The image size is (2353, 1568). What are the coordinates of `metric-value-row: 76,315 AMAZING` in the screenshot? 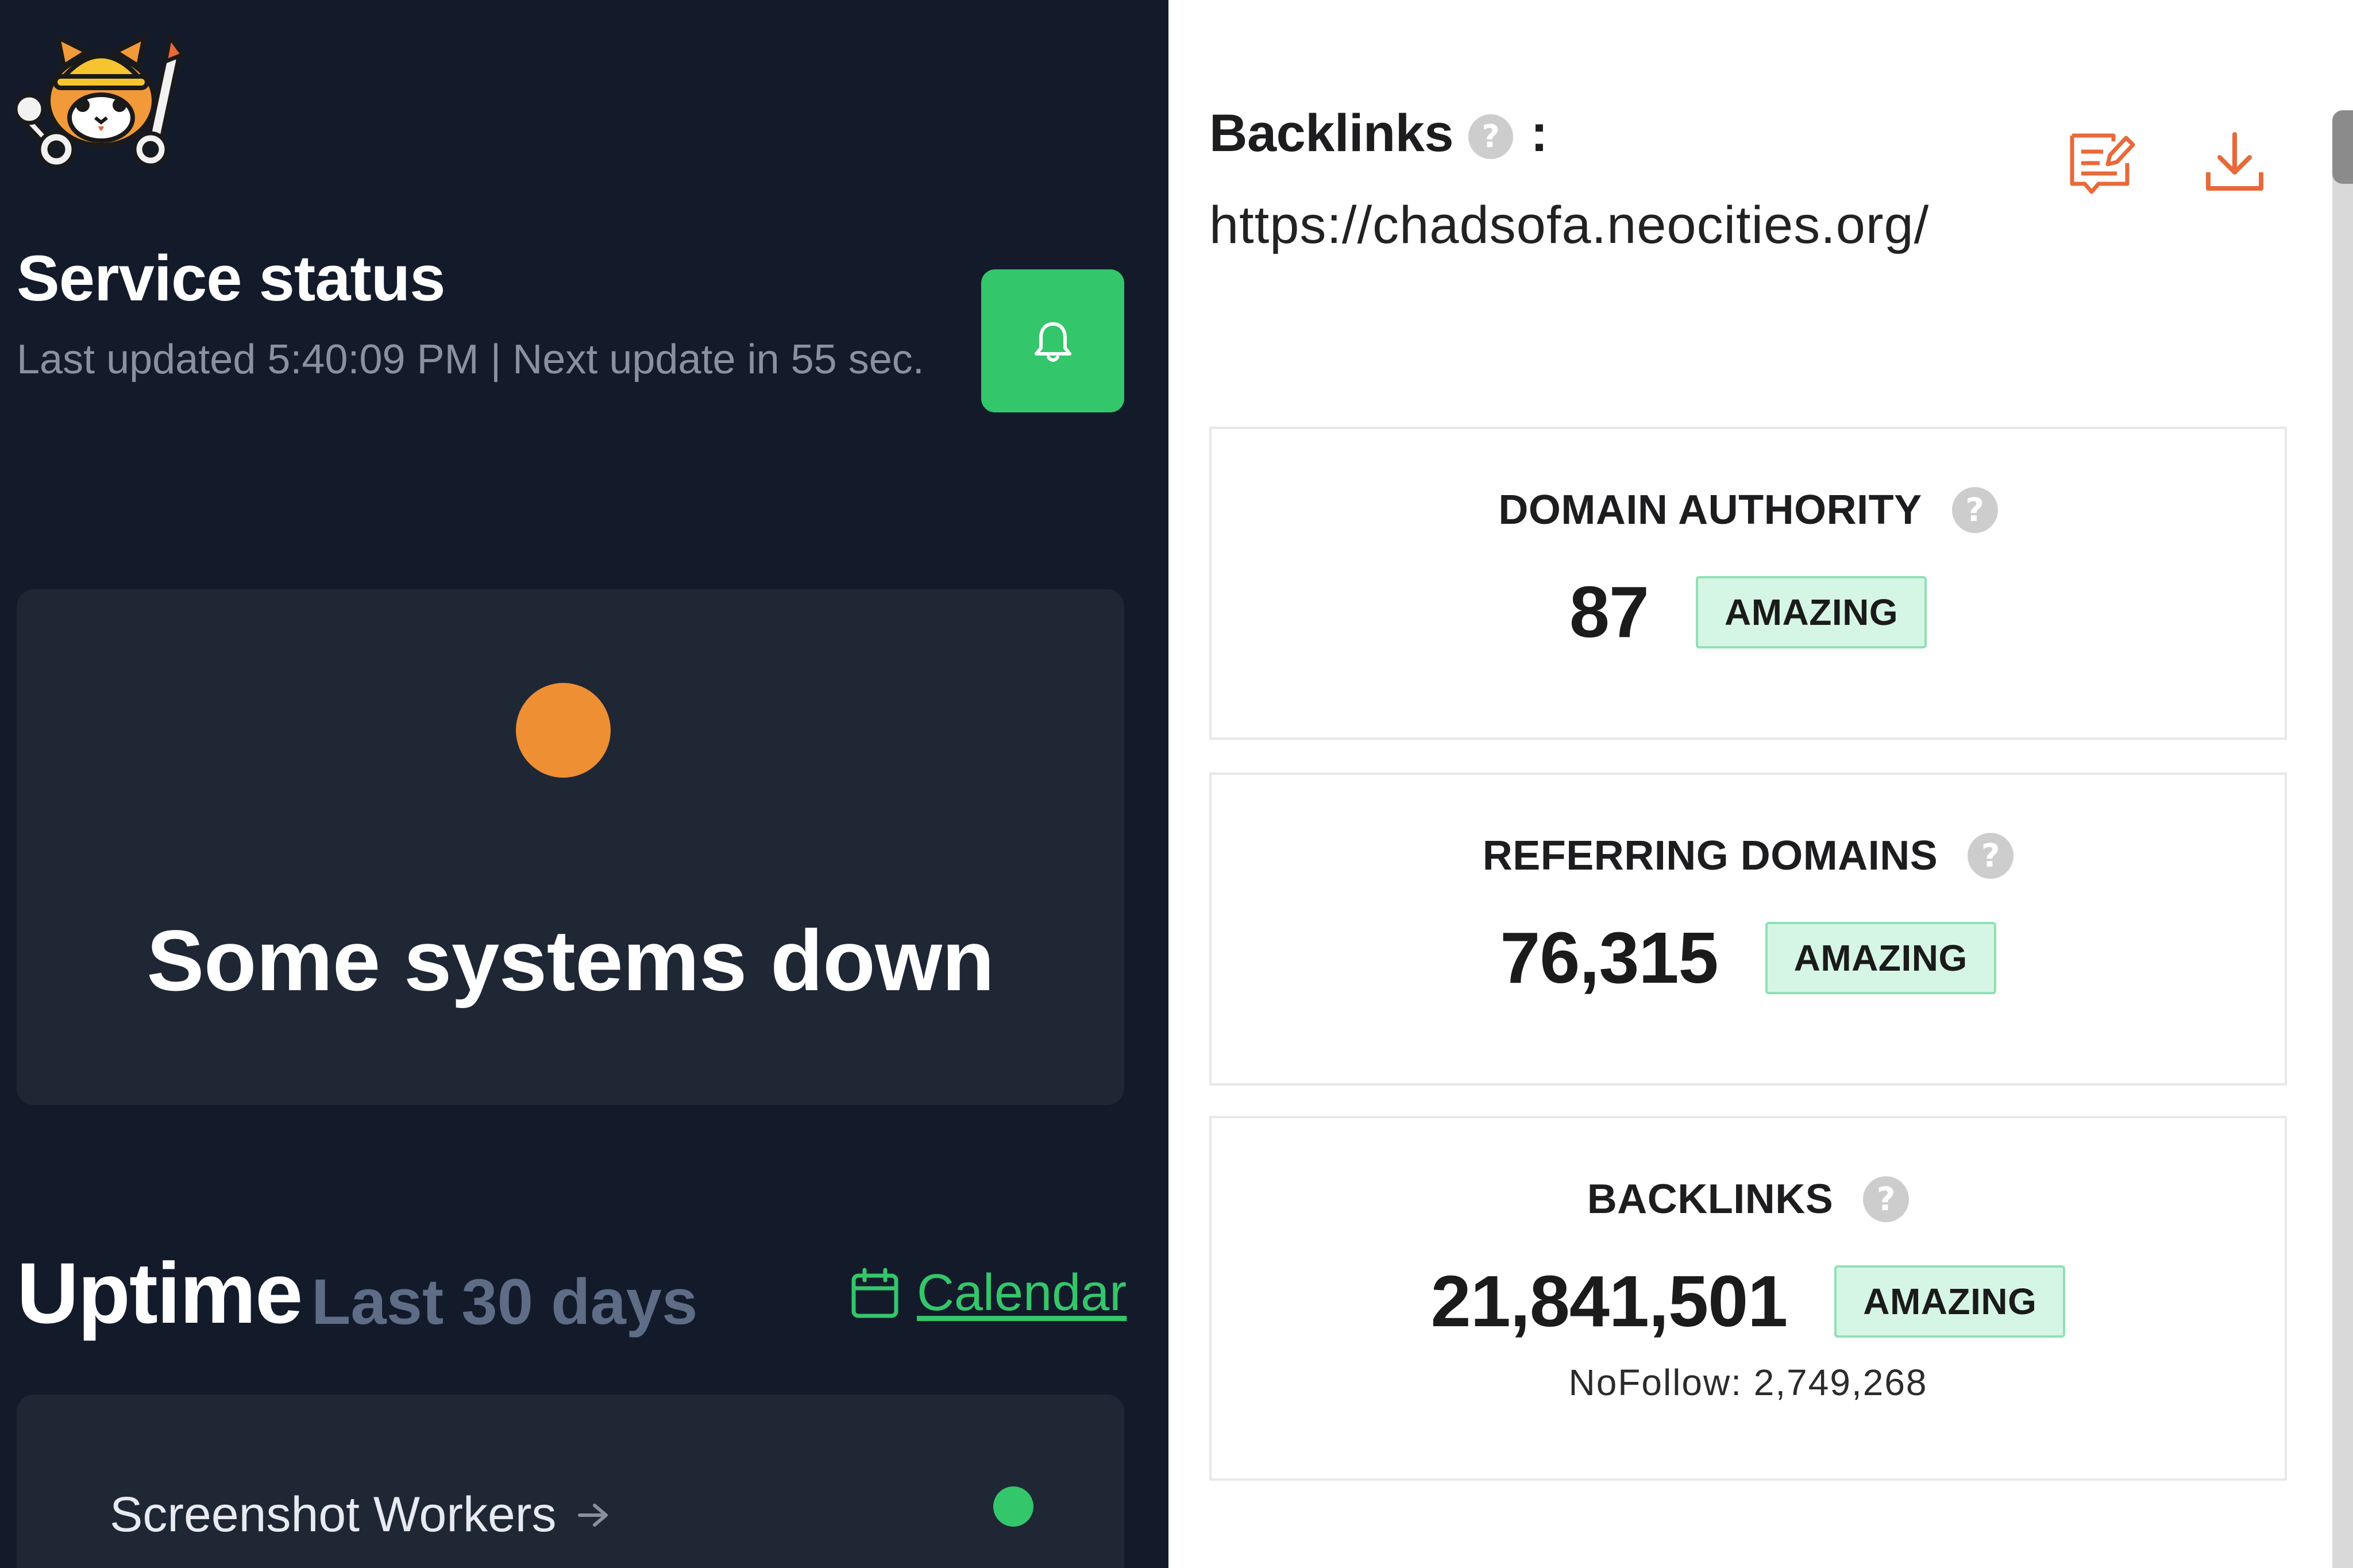 It's located at (1748, 957).